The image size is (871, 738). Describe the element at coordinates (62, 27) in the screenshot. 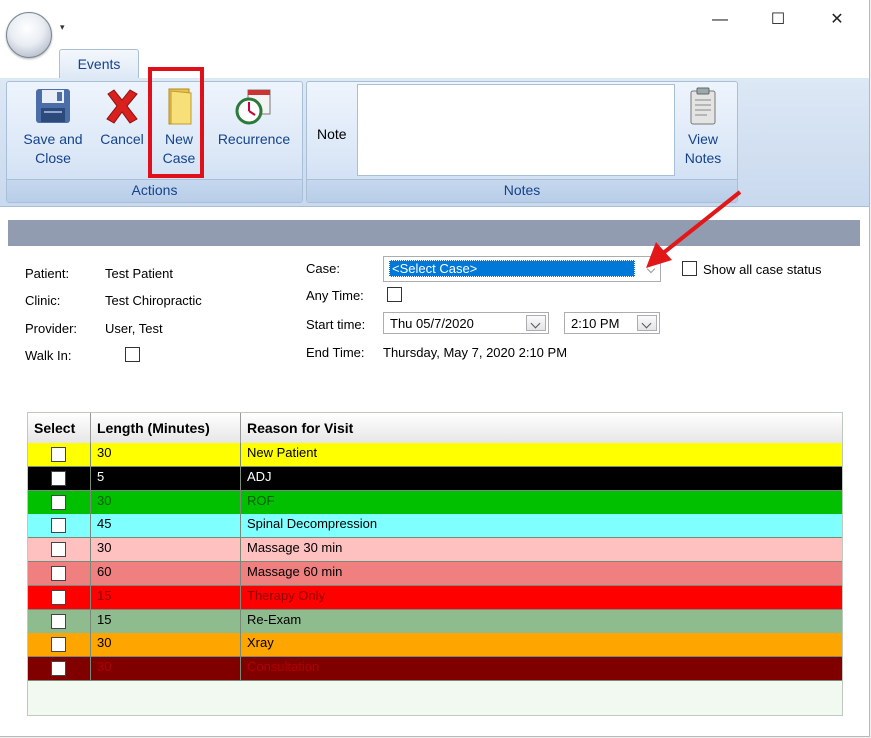

I see `quick-access-dropdown-icon: ▾` at that location.